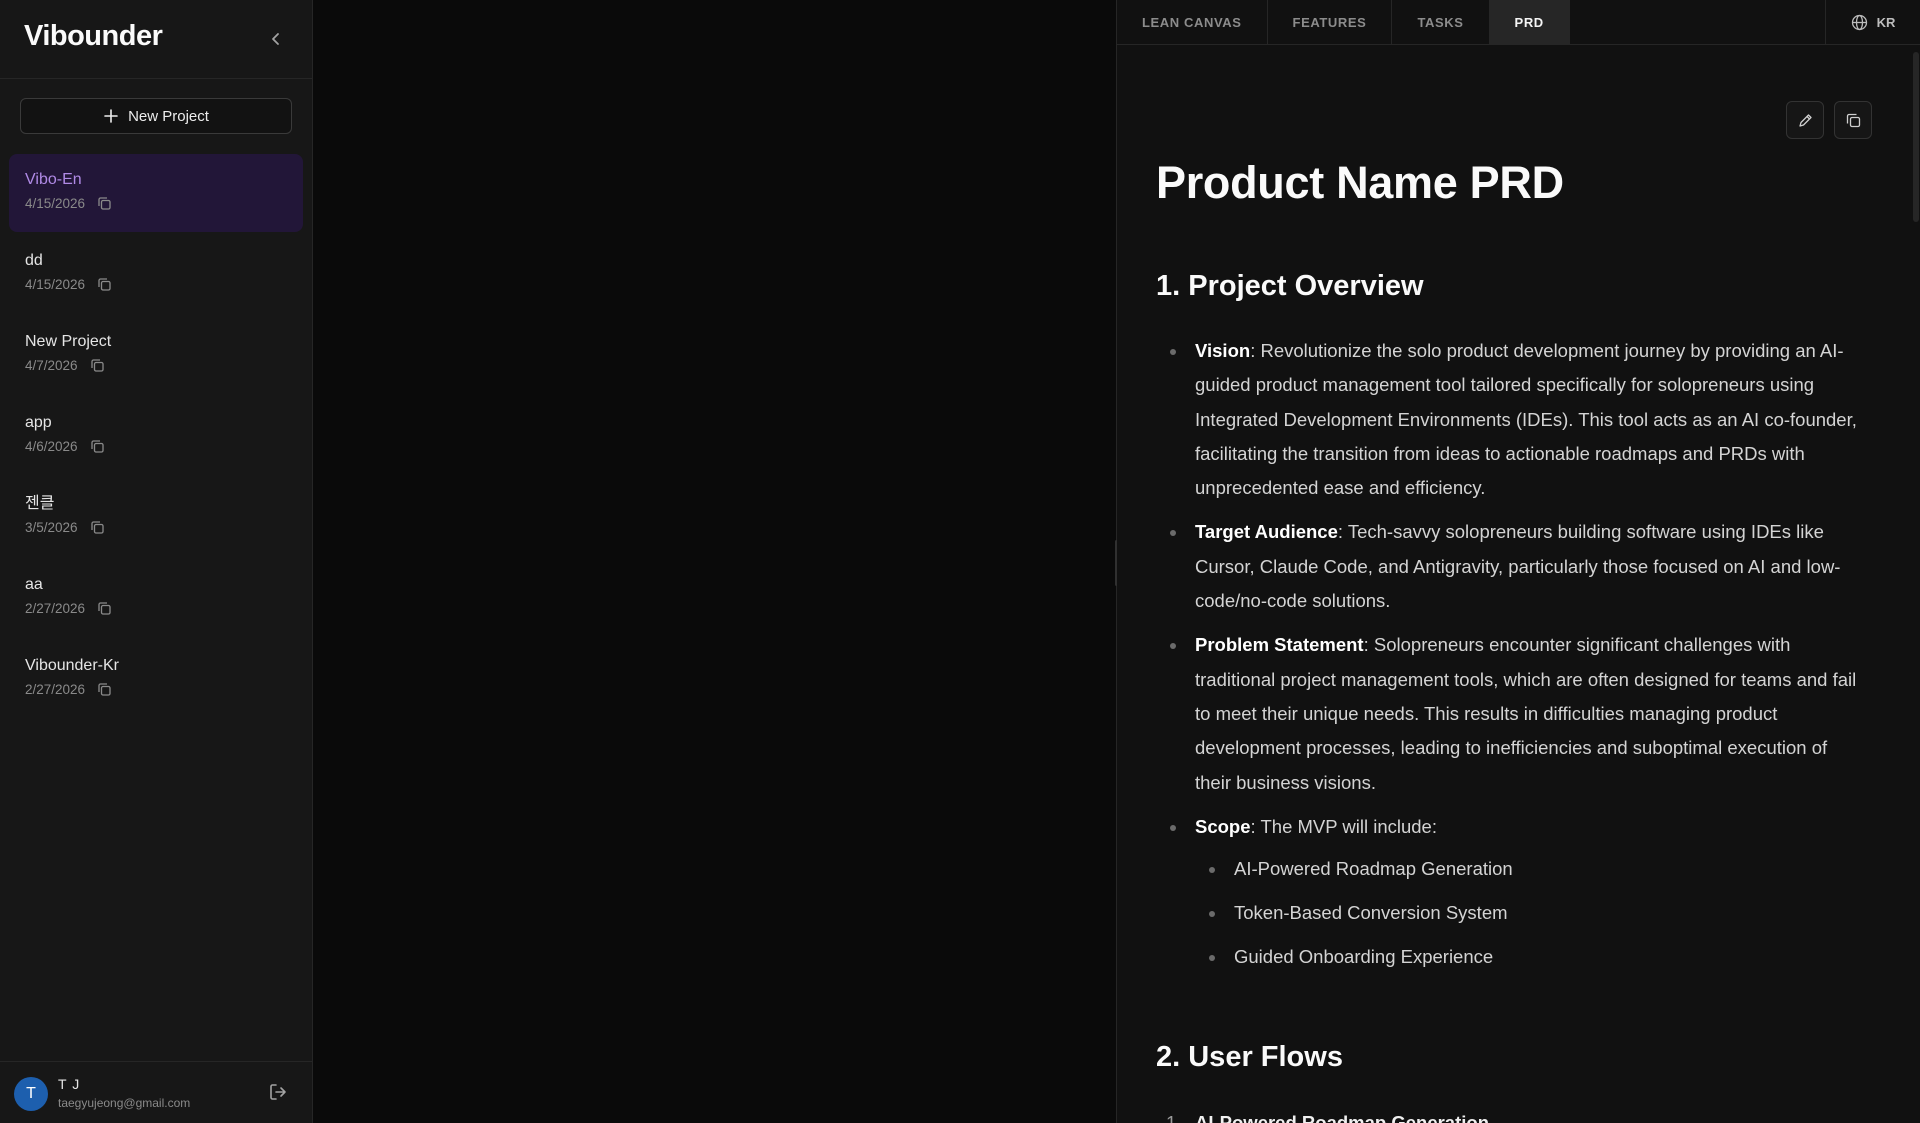  I want to click on new-project-button: New Project, so click(156, 116).